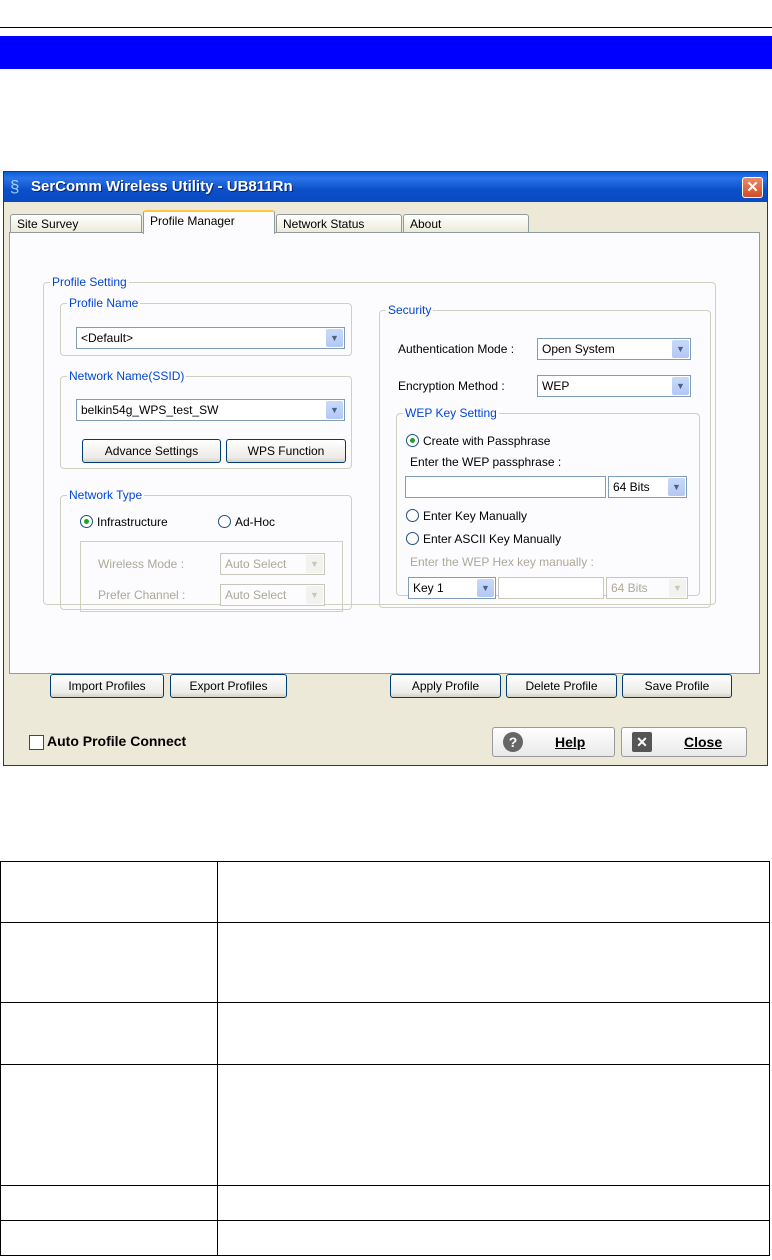 This screenshot has height=1260, width=772. What do you see at coordinates (614, 386) in the screenshot?
I see `encryption-select: WEP ▼` at bounding box center [614, 386].